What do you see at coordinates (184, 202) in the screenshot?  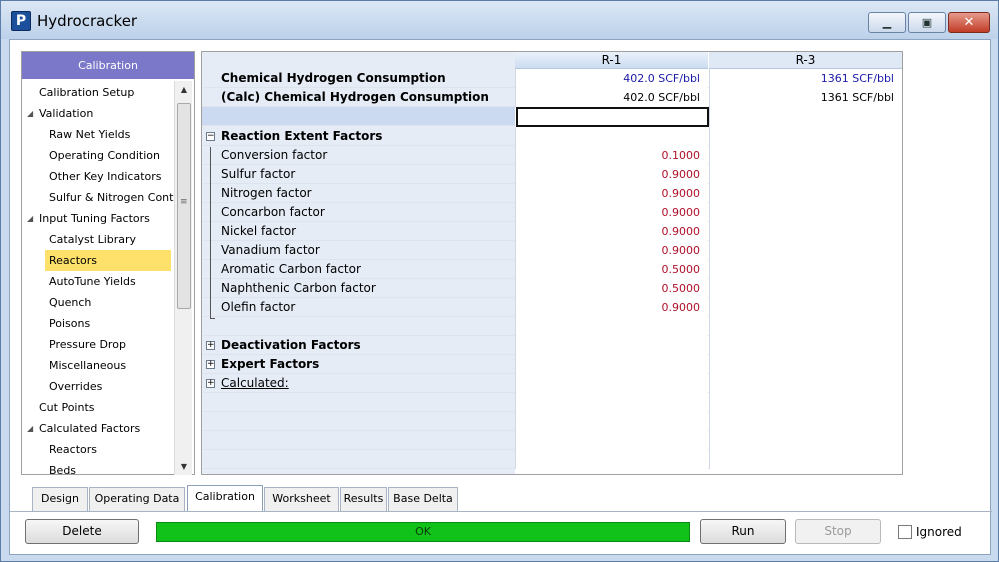 I see `grip-icon: ≡` at bounding box center [184, 202].